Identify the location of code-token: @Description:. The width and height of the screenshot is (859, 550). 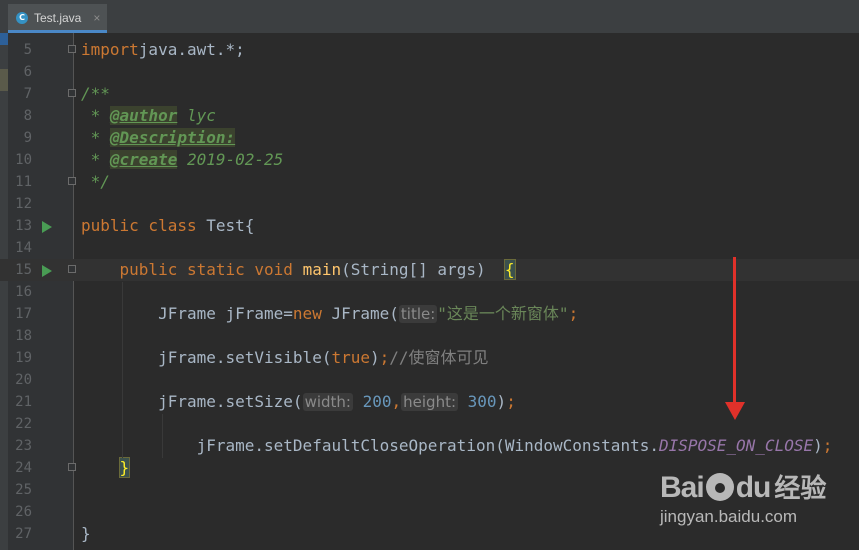
(172, 137).